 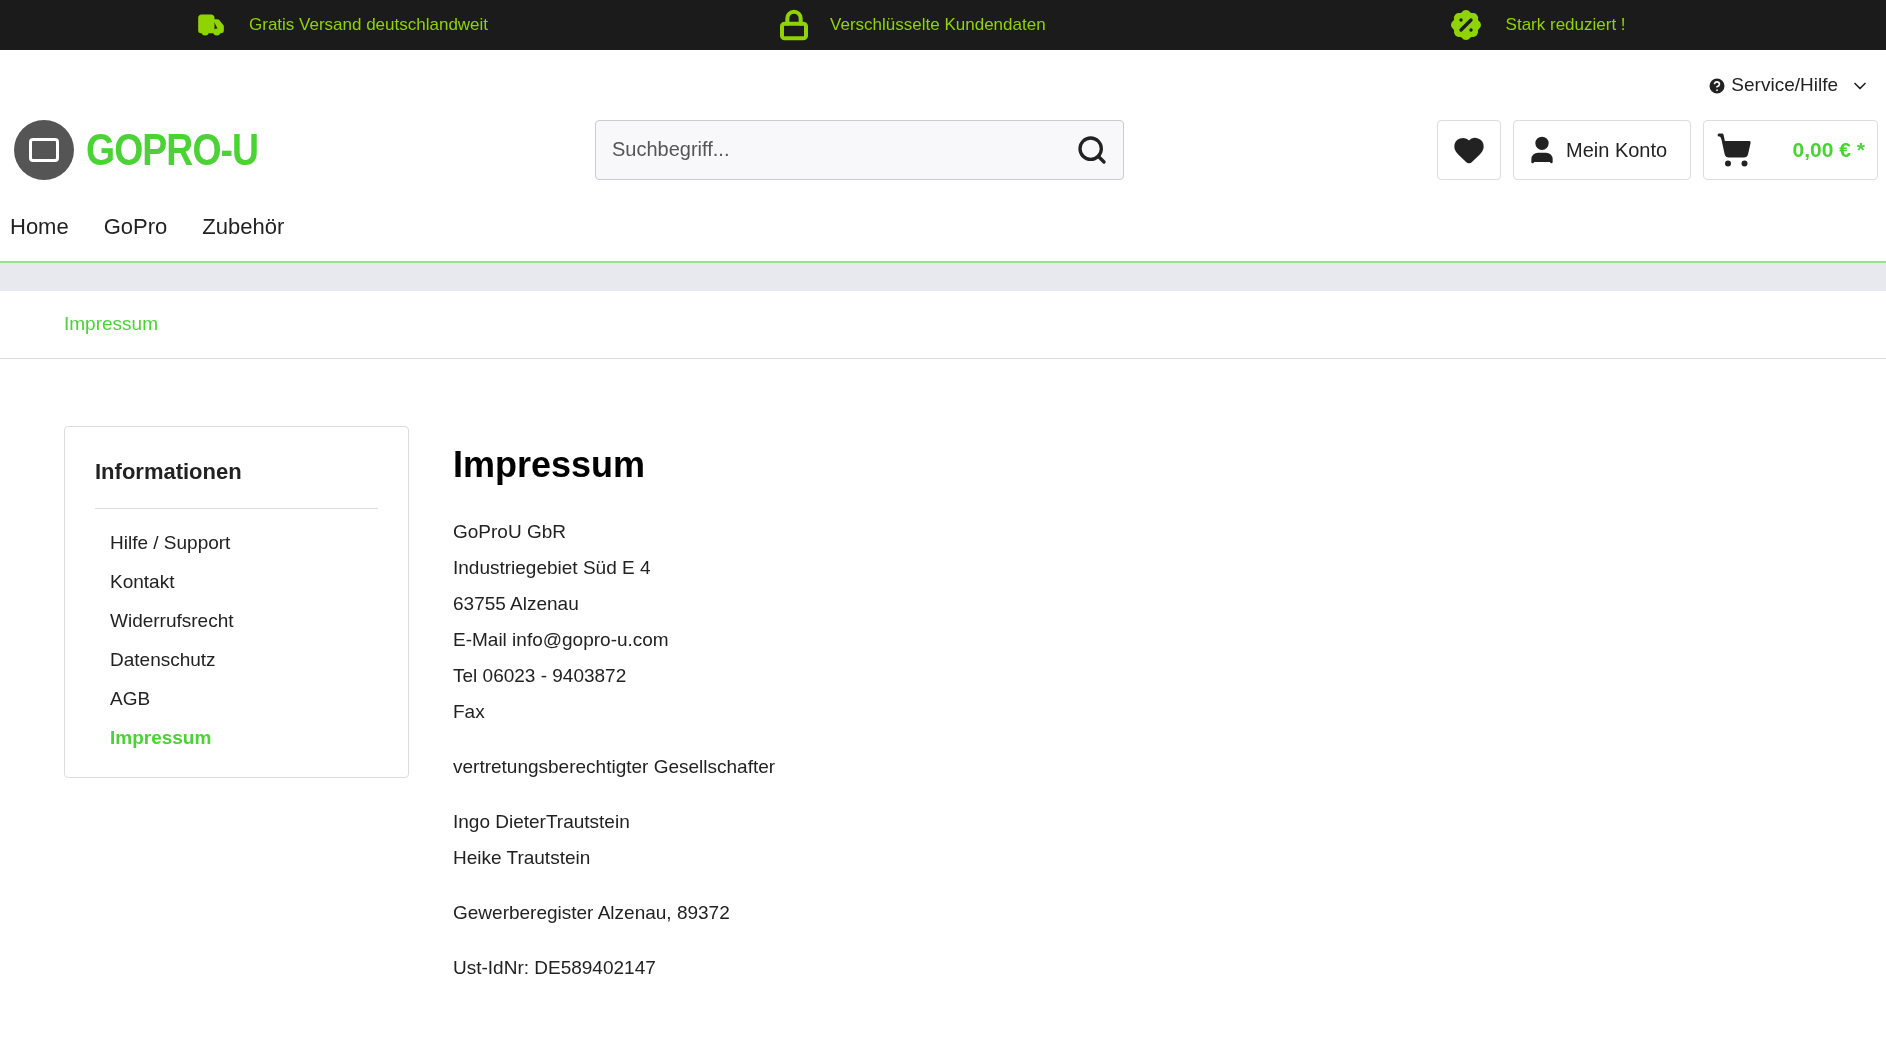 I want to click on usp-text: Verschlüsselte Kundendaten, so click(x=938, y=25).